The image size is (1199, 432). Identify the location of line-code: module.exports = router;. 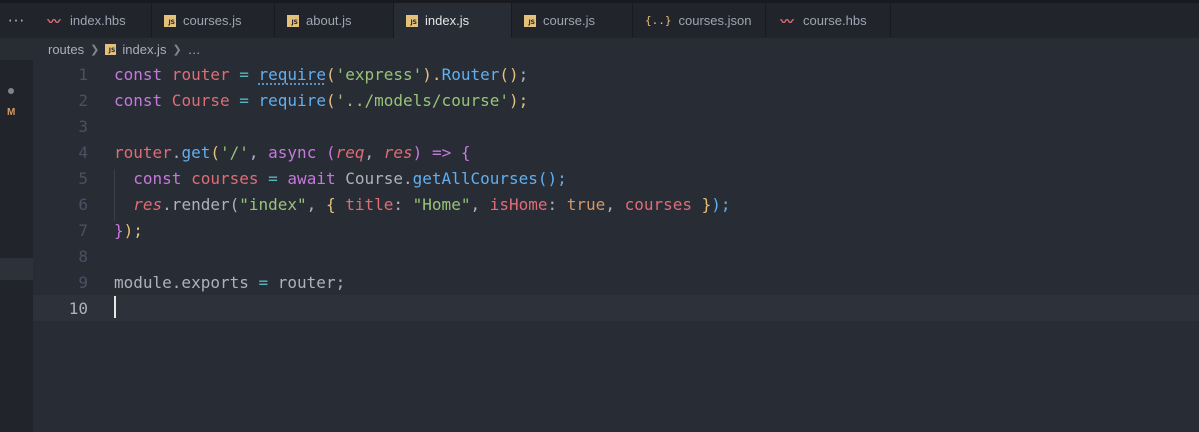
(230, 282).